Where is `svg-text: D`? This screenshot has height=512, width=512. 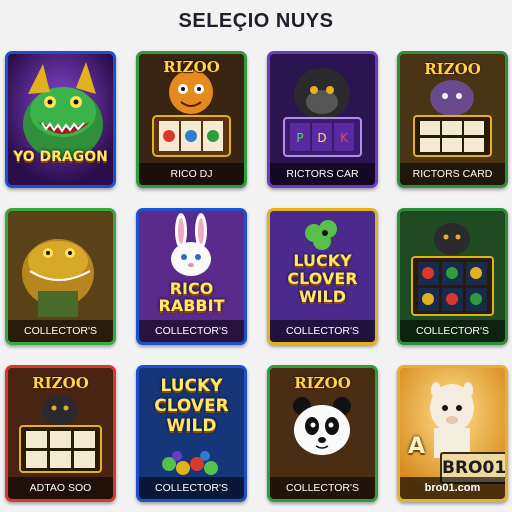
svg-text: D is located at coordinates (321, 138).